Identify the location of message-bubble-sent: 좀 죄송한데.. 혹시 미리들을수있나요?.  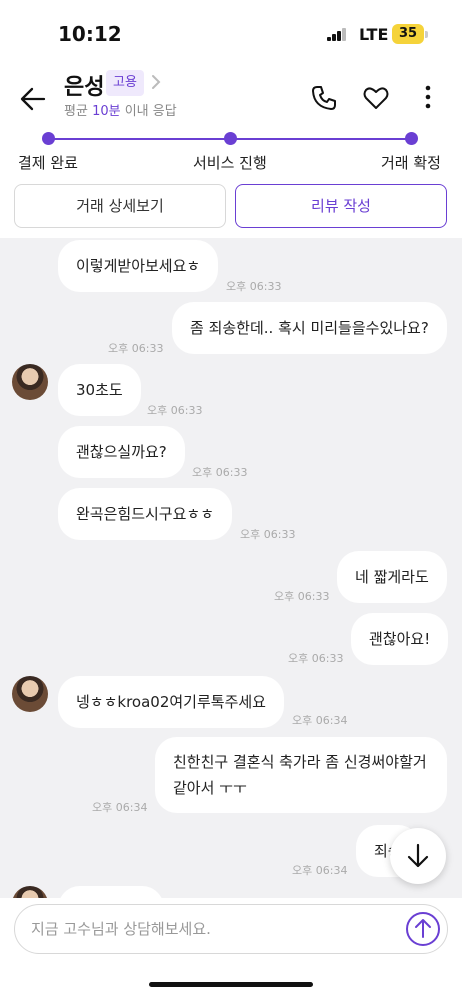
(309, 328).